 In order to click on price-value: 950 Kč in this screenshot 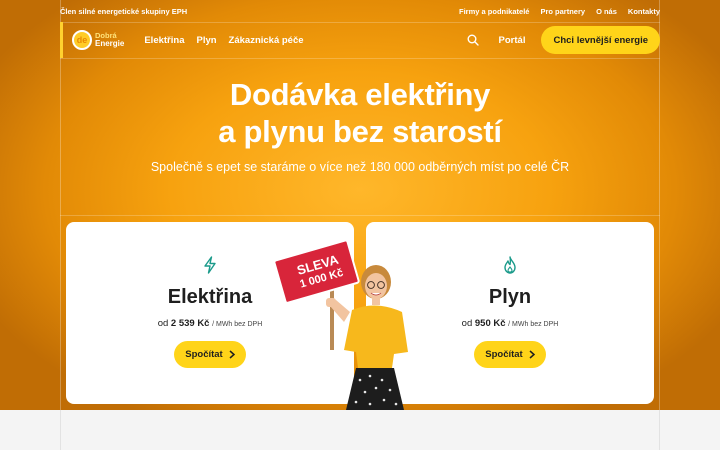, I will do `click(490, 323)`.